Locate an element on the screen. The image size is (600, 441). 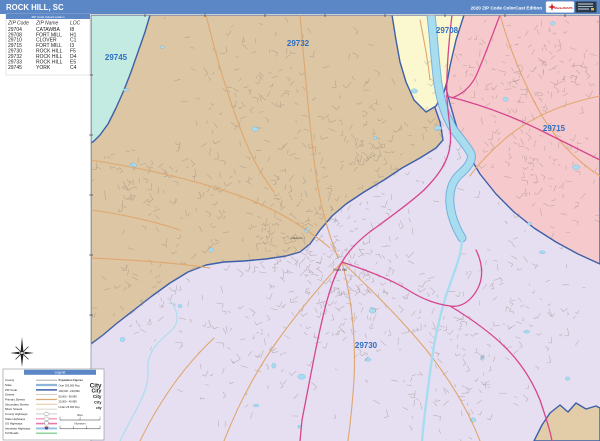
zip-index-row-name: YORK is located at coordinates (43, 68).